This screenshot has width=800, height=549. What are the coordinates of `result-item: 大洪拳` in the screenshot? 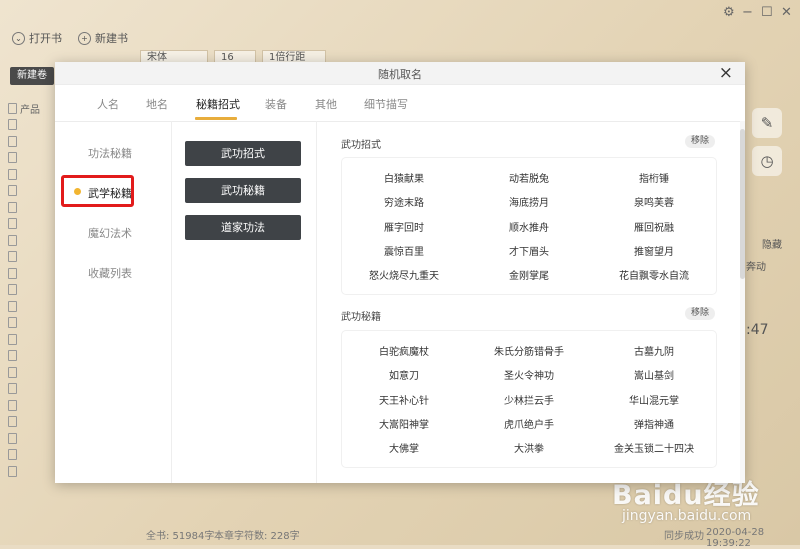 It's located at (529, 447).